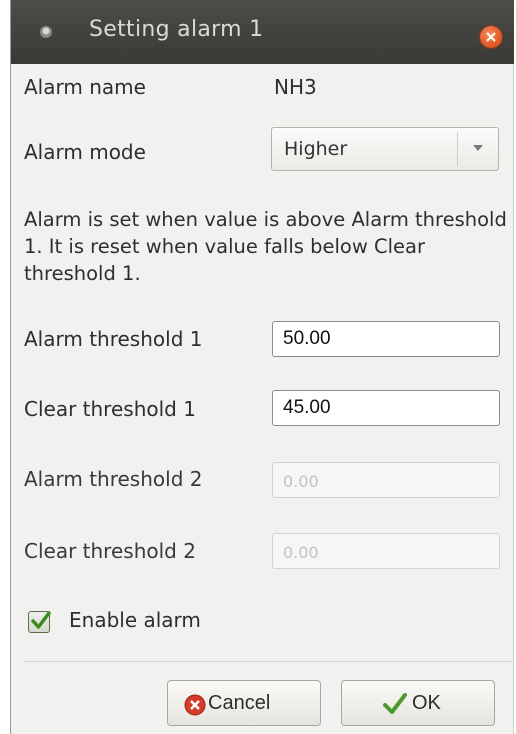  I want to click on enable-alarm-checkbox, so click(39, 622).